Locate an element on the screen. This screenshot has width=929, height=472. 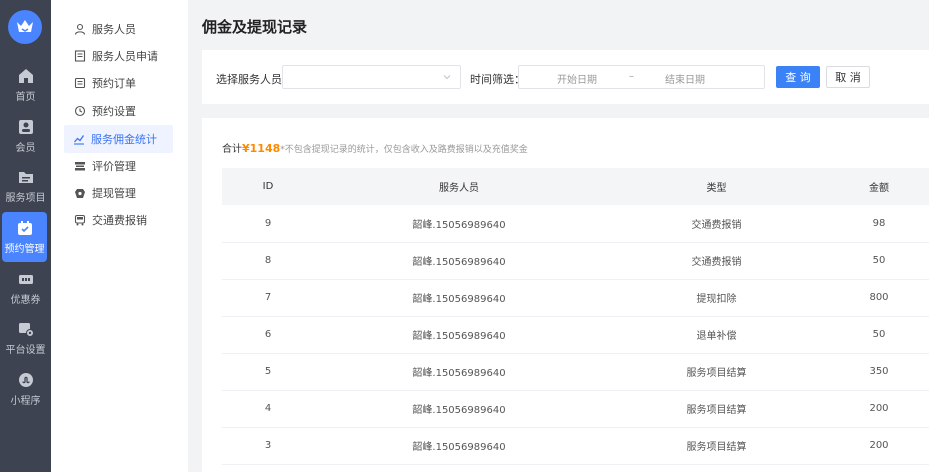
staff-select is located at coordinates (371, 77).